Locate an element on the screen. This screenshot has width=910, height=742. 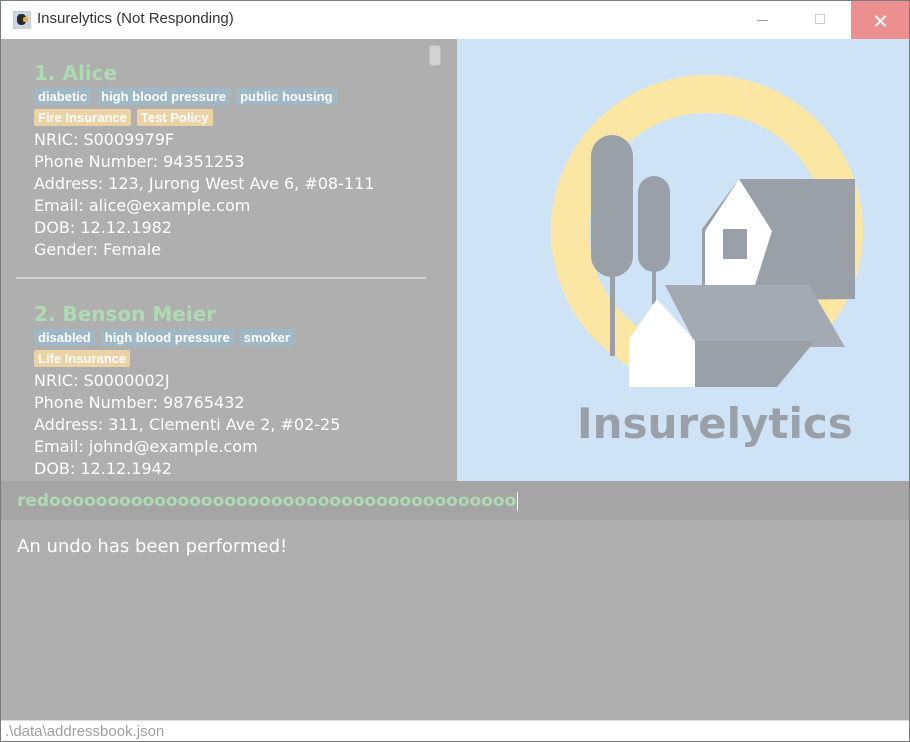
tag: disabled is located at coordinates (64, 337).